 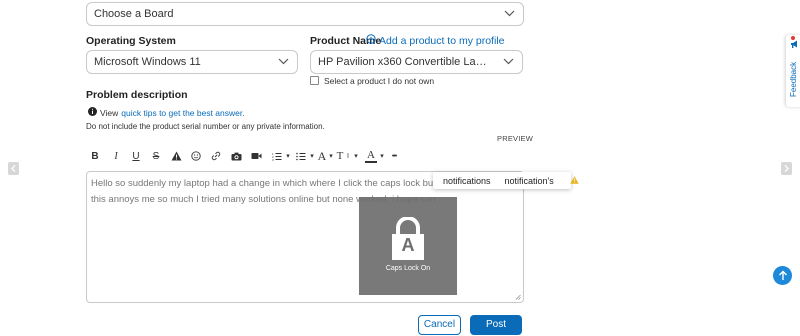 What do you see at coordinates (371, 156) in the screenshot?
I see `text-color-button: A` at bounding box center [371, 156].